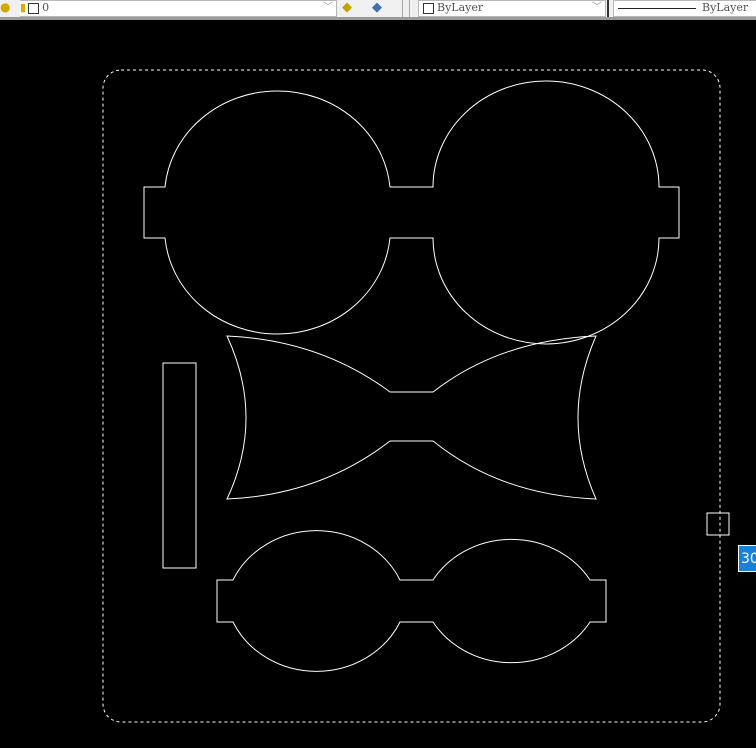 This screenshot has height=748, width=756. I want to click on grip-square, so click(718, 524).